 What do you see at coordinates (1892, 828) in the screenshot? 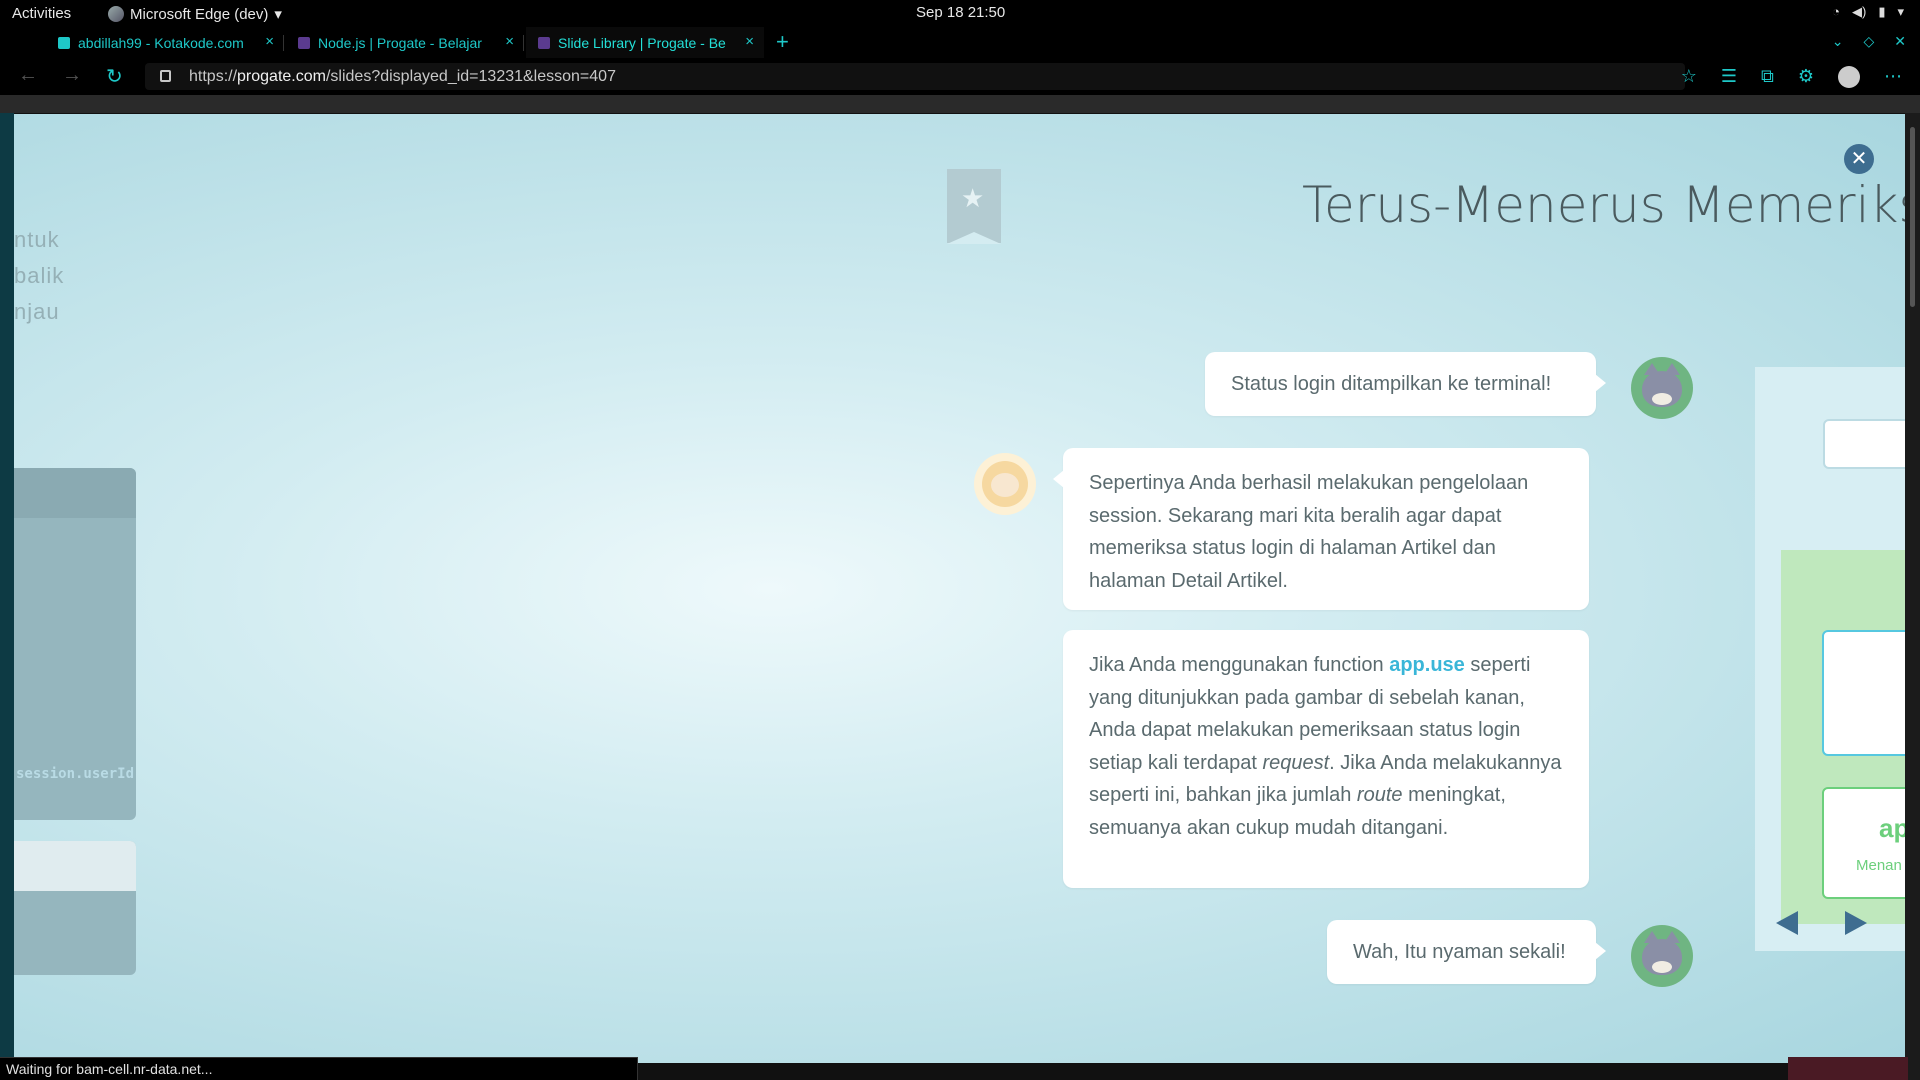
I see `diagram-box-title: ap` at bounding box center [1892, 828].